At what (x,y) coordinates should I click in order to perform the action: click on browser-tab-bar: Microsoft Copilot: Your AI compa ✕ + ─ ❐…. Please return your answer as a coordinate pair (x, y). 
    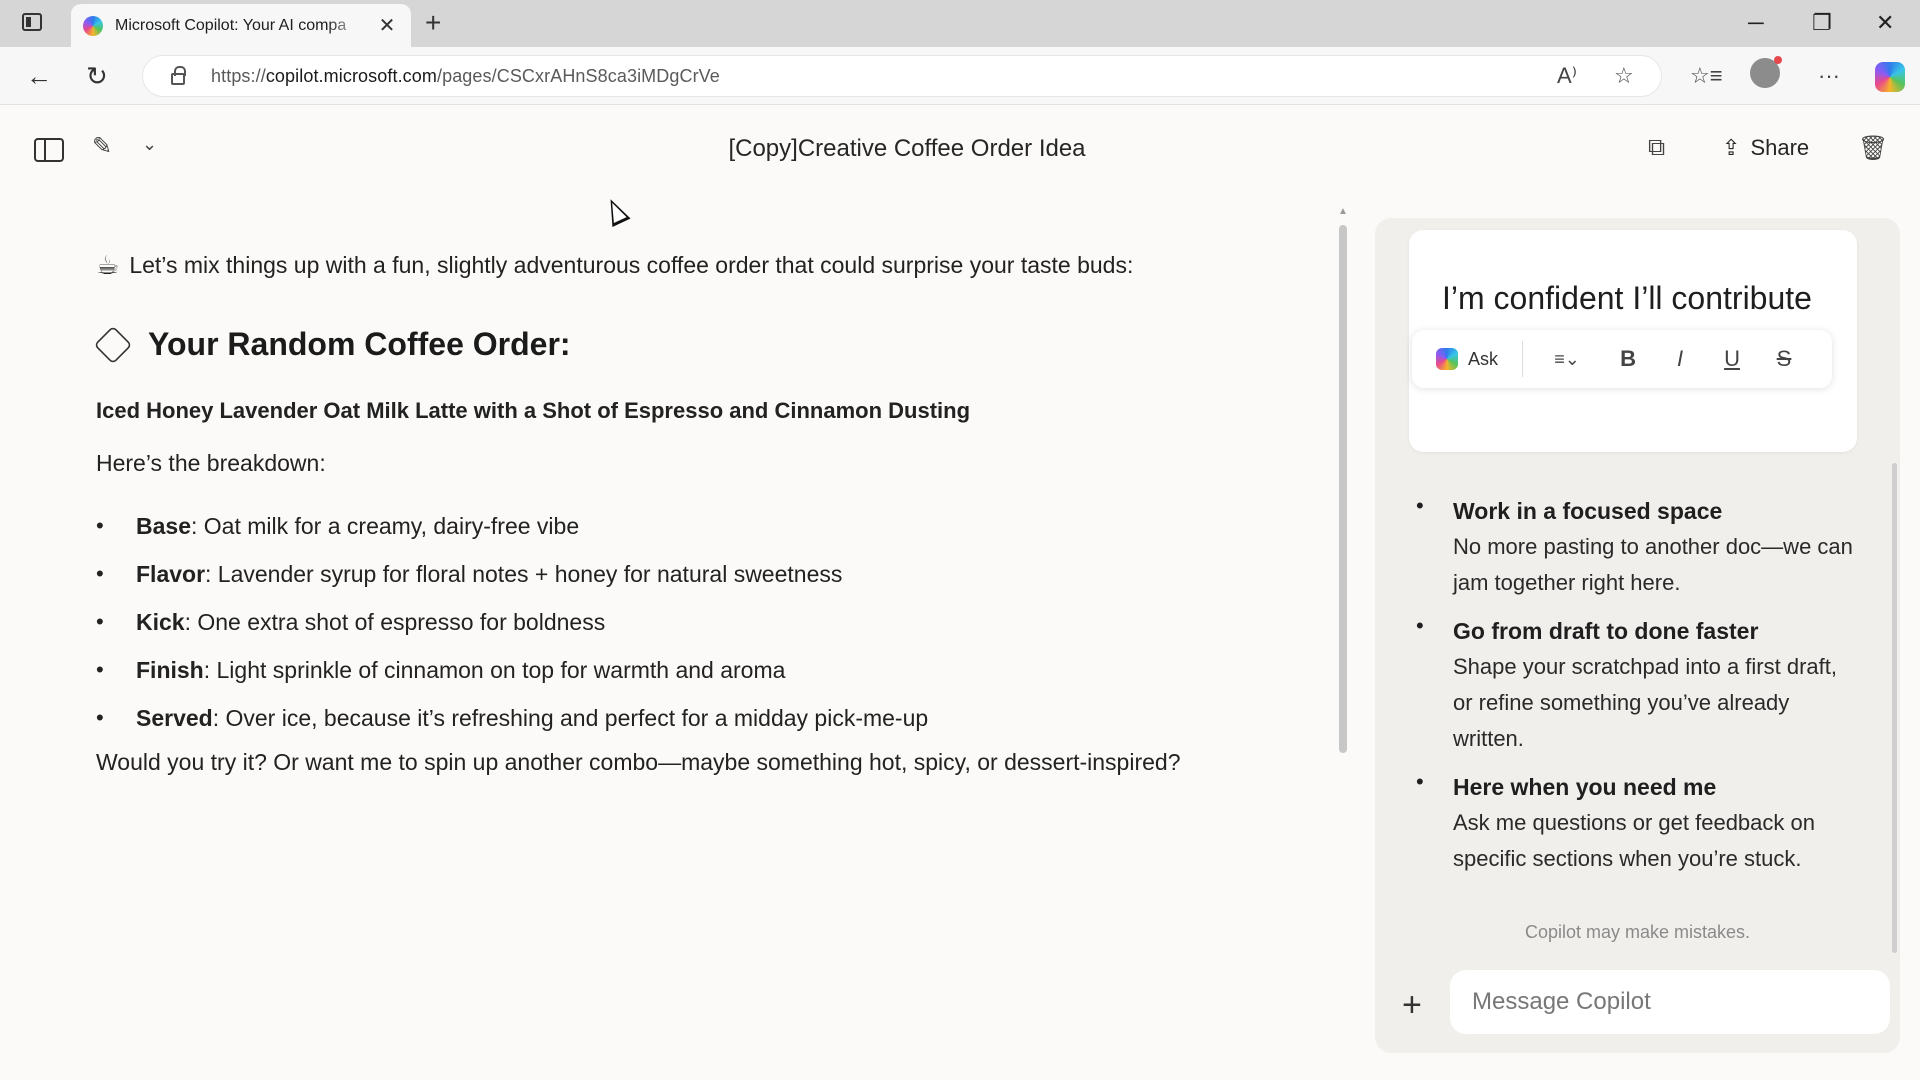
    Looking at the image, I should click on (960, 23).